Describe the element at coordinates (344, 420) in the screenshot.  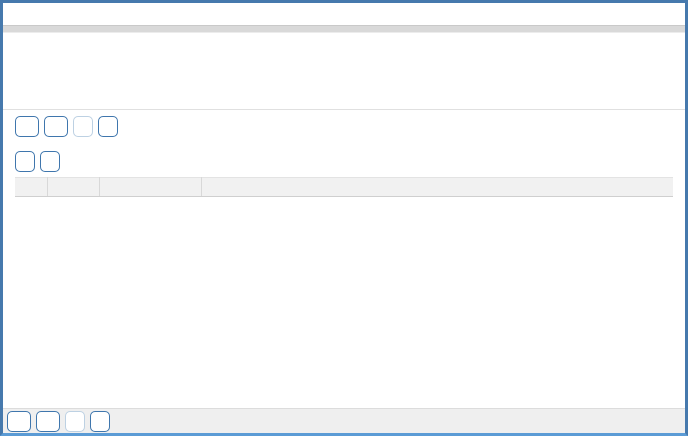
I see `wizard-toolbar-bottom` at that location.